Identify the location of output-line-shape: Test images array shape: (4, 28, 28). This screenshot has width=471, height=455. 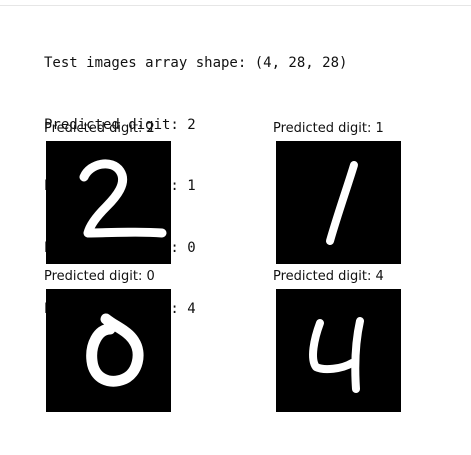
(196, 63).